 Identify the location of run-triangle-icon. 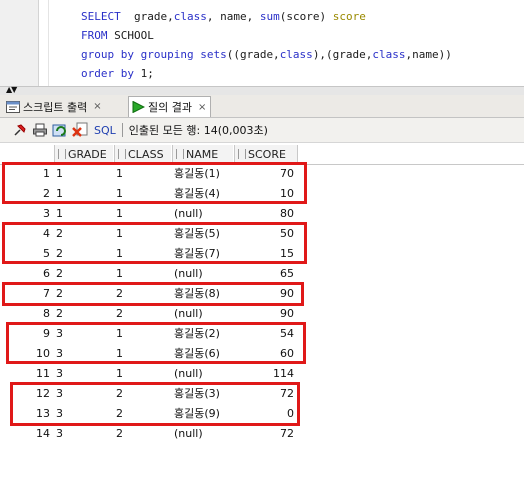
(138, 107).